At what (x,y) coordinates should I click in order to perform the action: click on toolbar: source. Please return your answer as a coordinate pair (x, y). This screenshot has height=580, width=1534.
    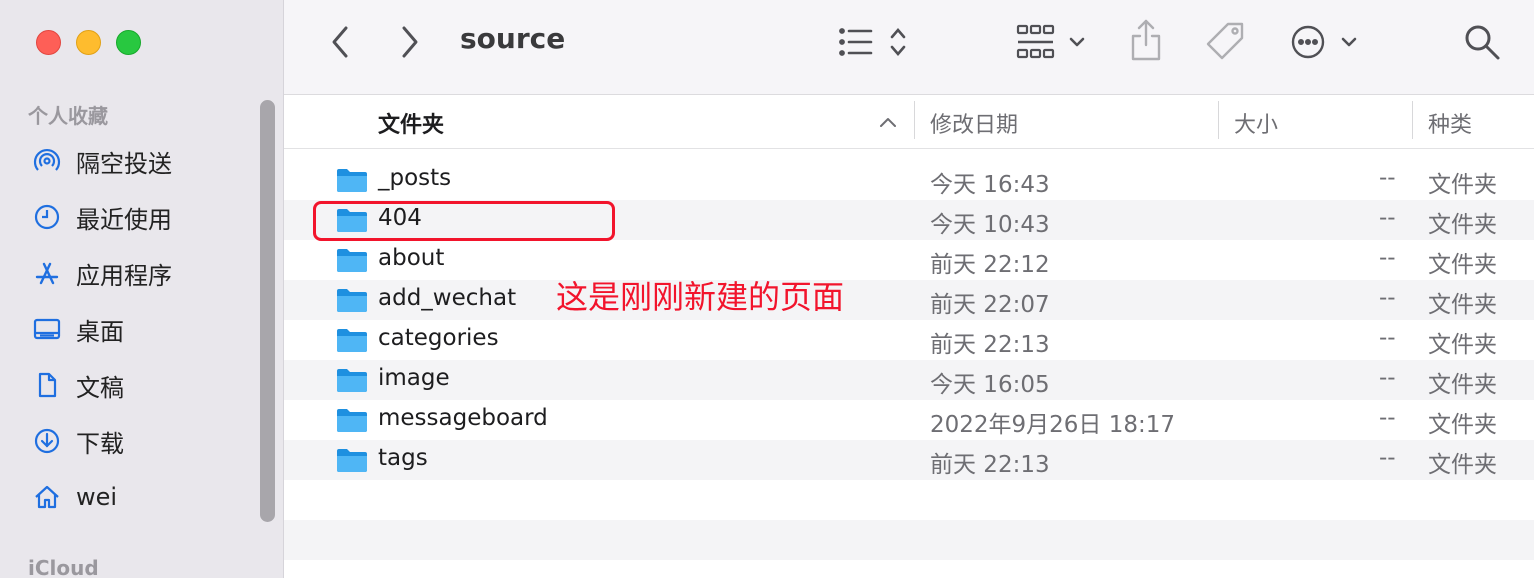
    Looking at the image, I should click on (909, 47).